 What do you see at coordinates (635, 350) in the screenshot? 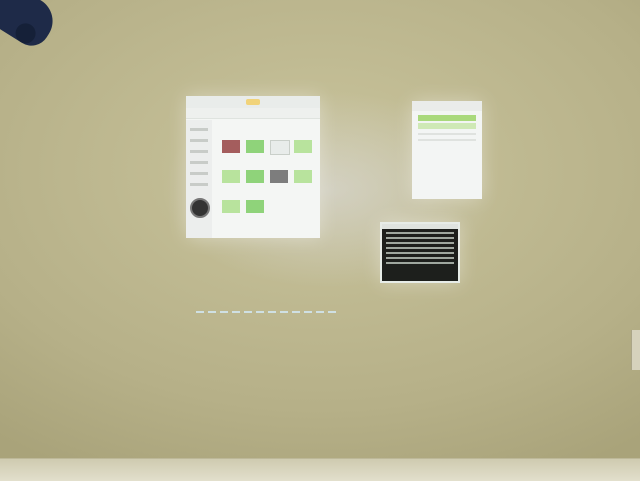
I see `wall-outlet` at bounding box center [635, 350].